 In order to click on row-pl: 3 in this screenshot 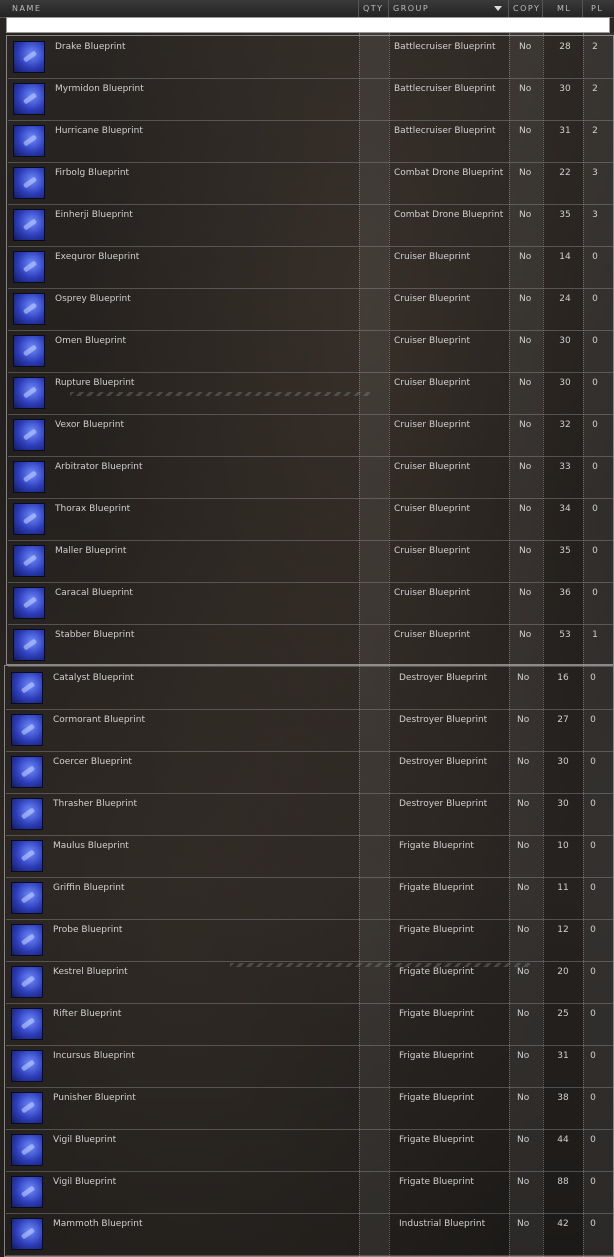, I will do `click(595, 173)`.